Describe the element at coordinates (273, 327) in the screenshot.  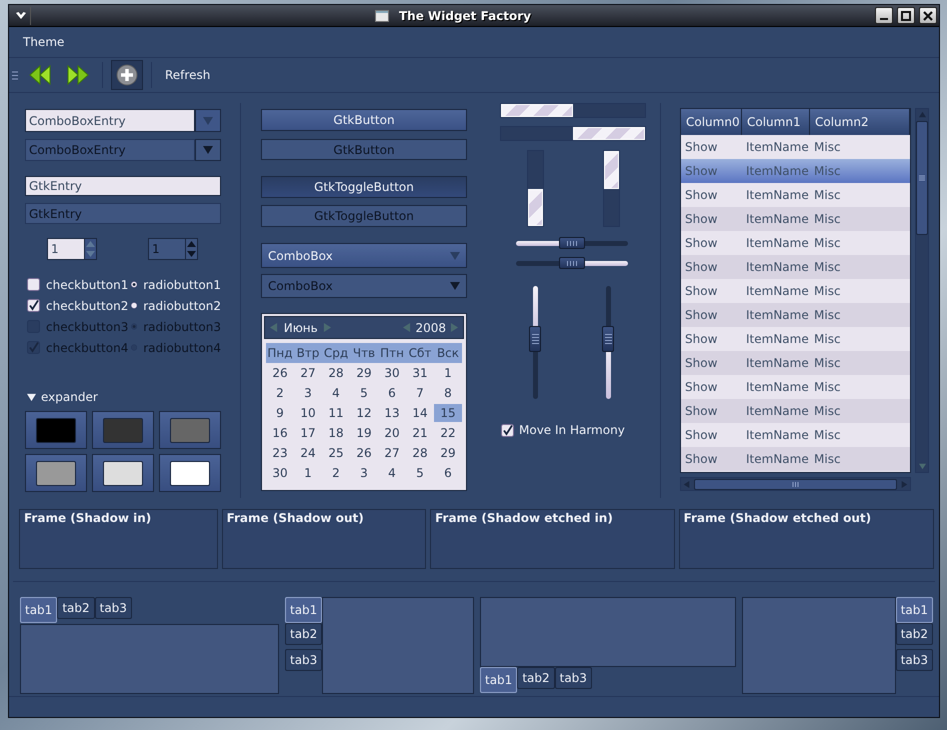
I see `previous-month-icon` at that location.